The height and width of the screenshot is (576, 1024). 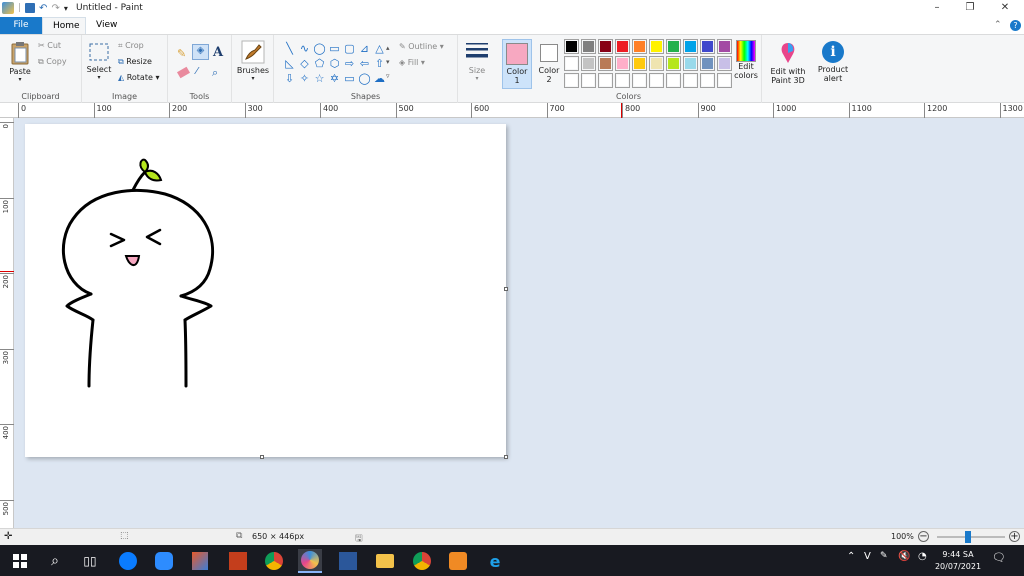 What do you see at coordinates (958, 561) in the screenshot?
I see `clock: 9:44 SA 20/07/2021` at bounding box center [958, 561].